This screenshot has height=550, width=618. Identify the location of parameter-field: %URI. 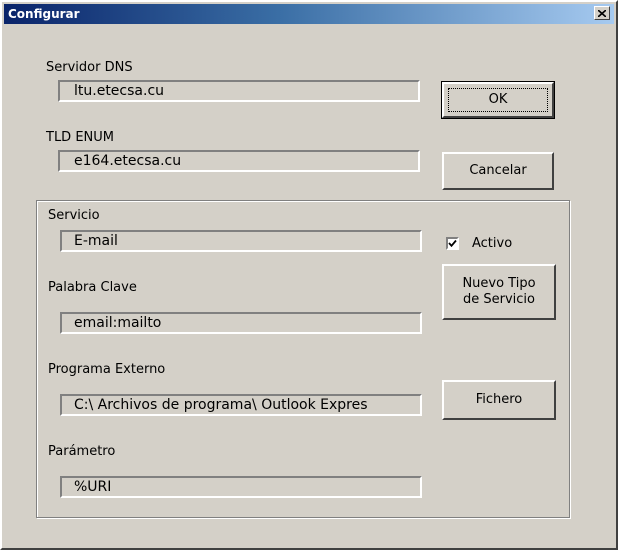
(241, 487).